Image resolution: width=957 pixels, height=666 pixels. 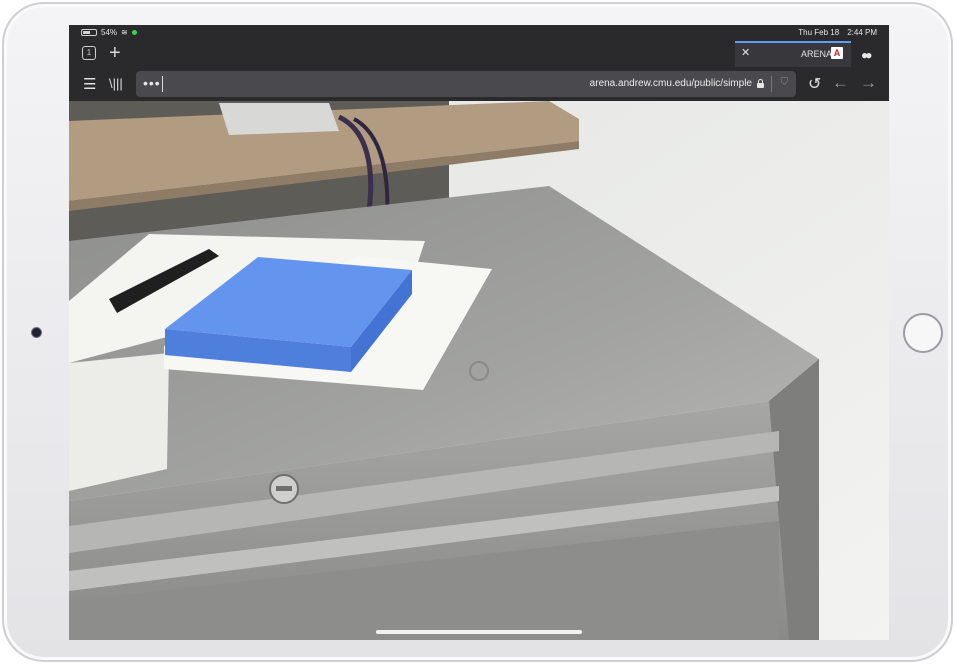 What do you see at coordinates (771, 84) in the screenshot?
I see `url-divider` at bounding box center [771, 84].